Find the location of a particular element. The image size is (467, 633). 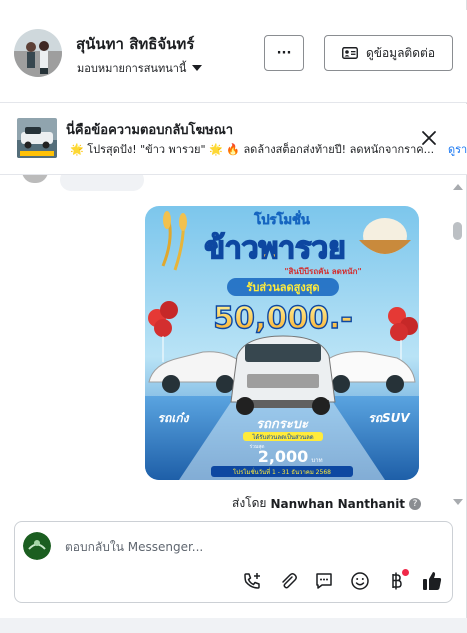

sent-by-line: ส่งโดย Nanwhan Nanthanit ? is located at coordinates (327, 503).